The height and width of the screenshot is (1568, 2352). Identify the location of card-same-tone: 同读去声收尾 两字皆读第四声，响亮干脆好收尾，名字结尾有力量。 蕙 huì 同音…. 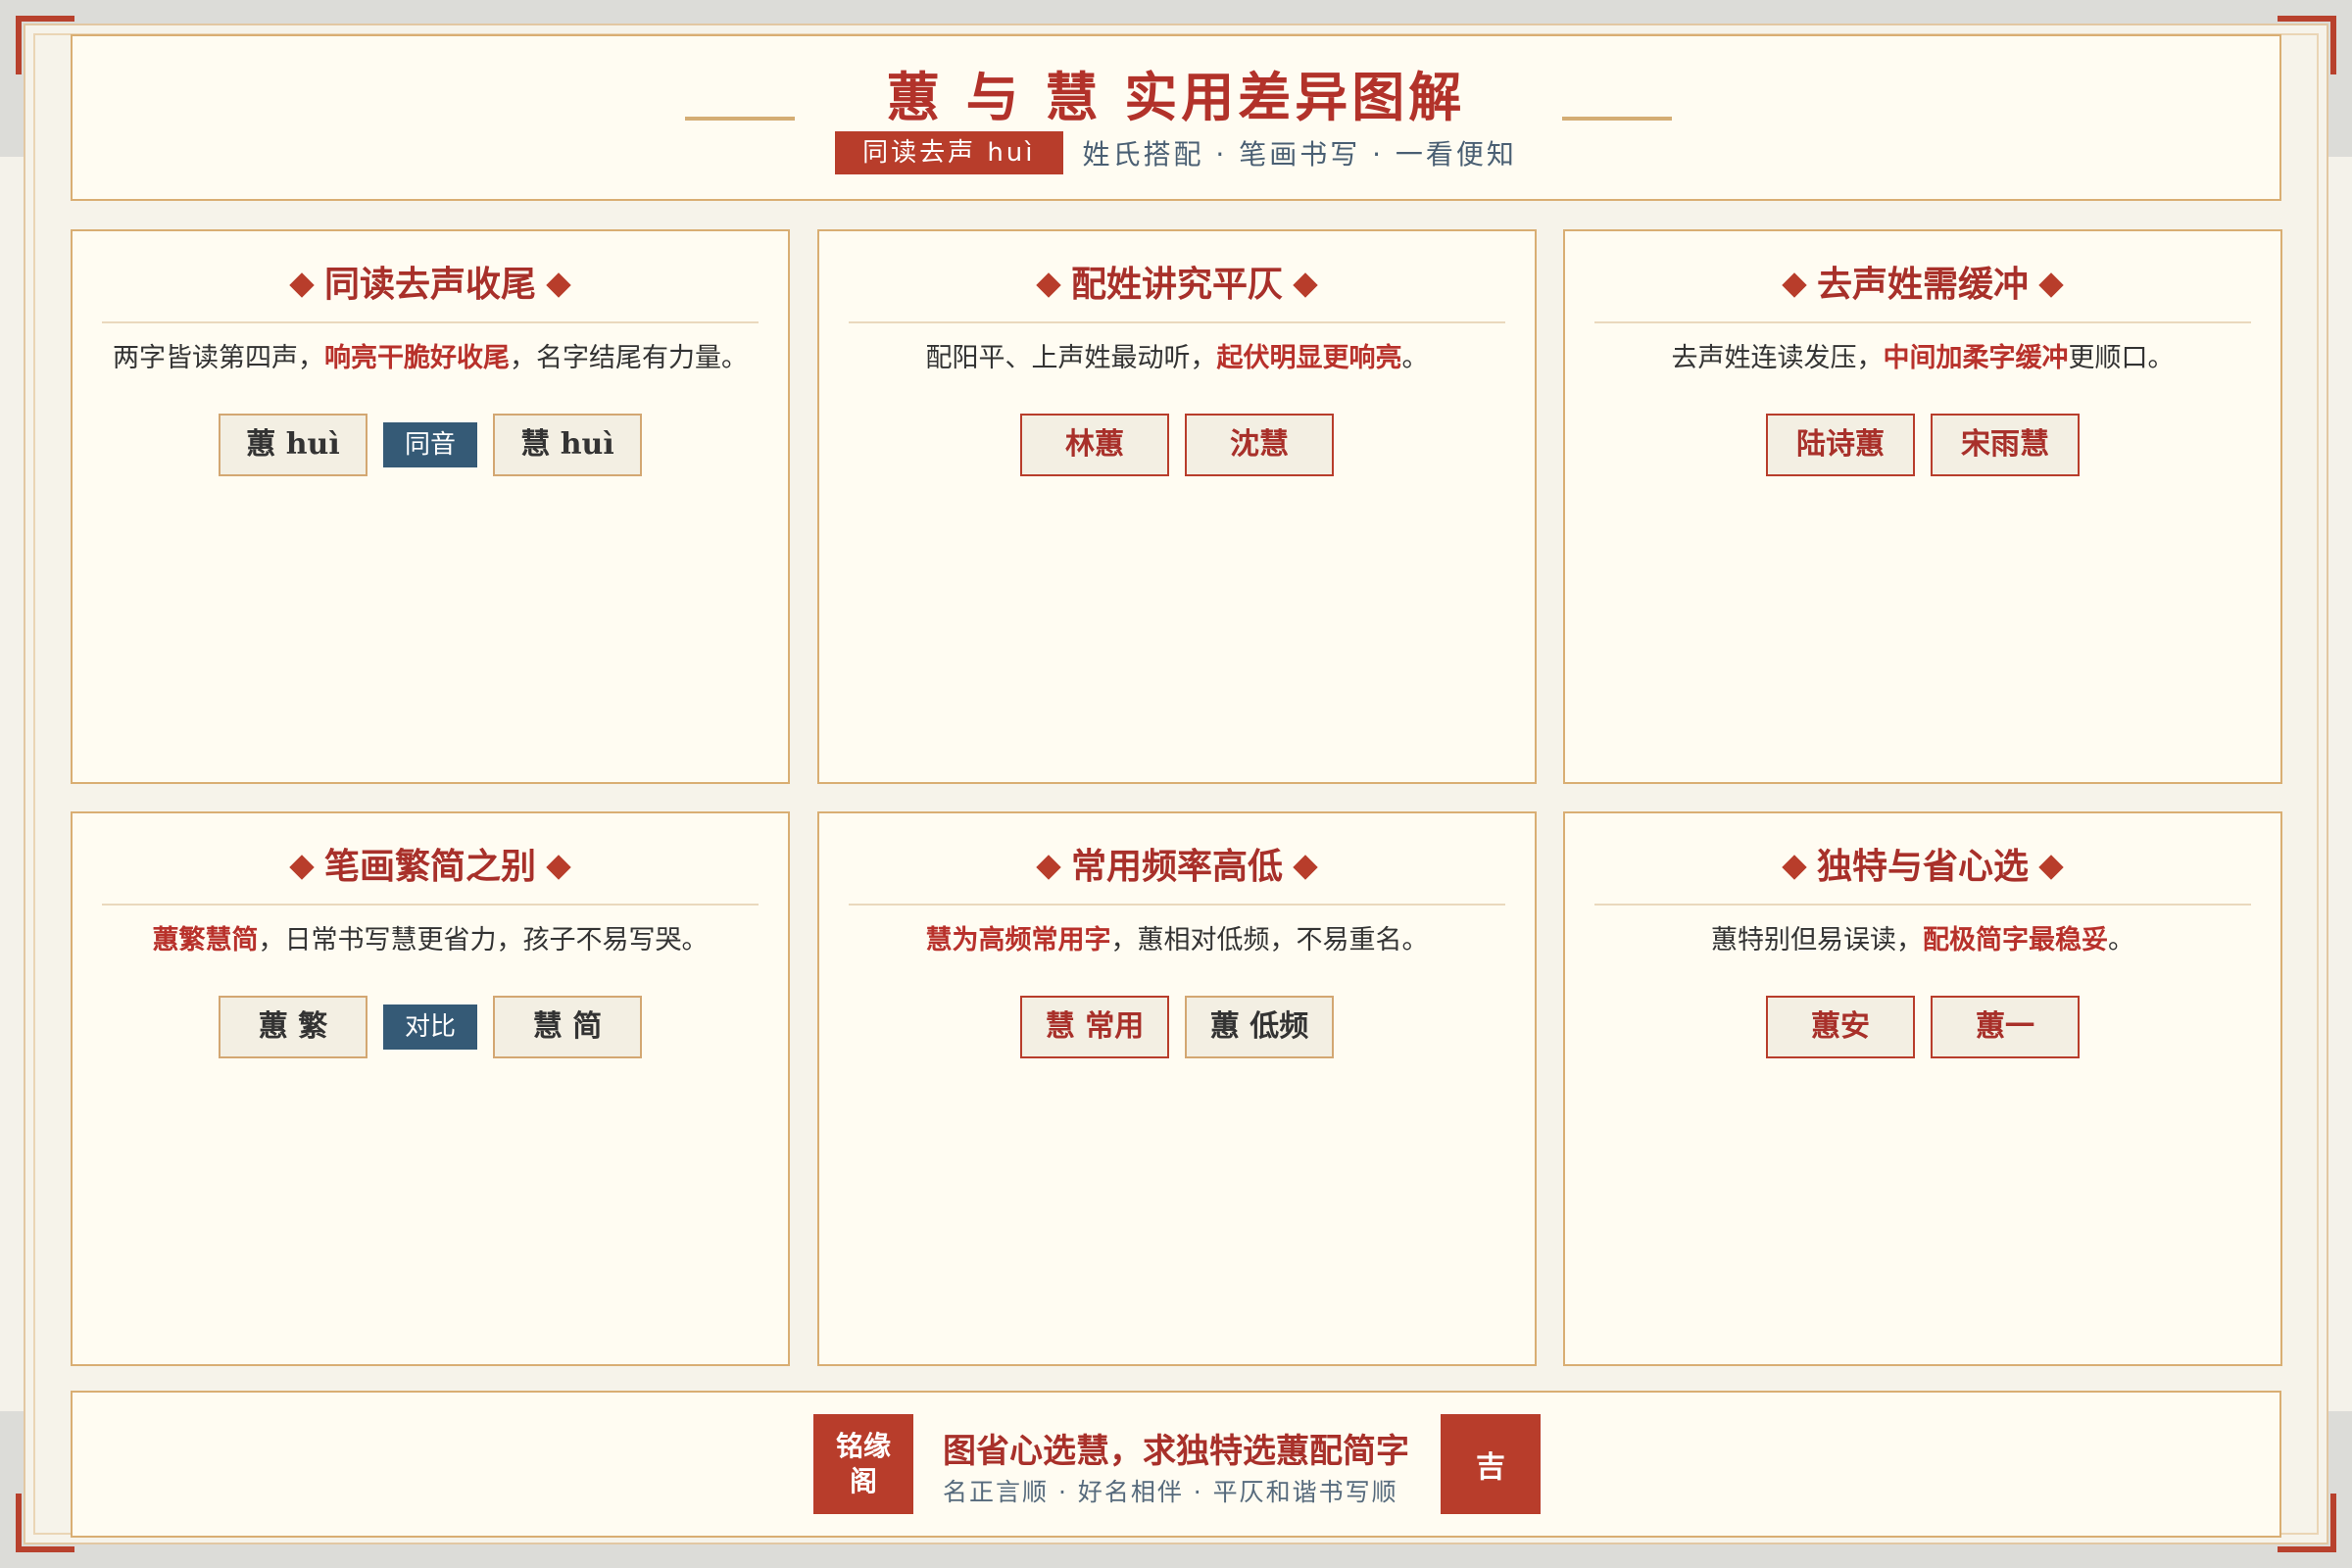
(430, 506).